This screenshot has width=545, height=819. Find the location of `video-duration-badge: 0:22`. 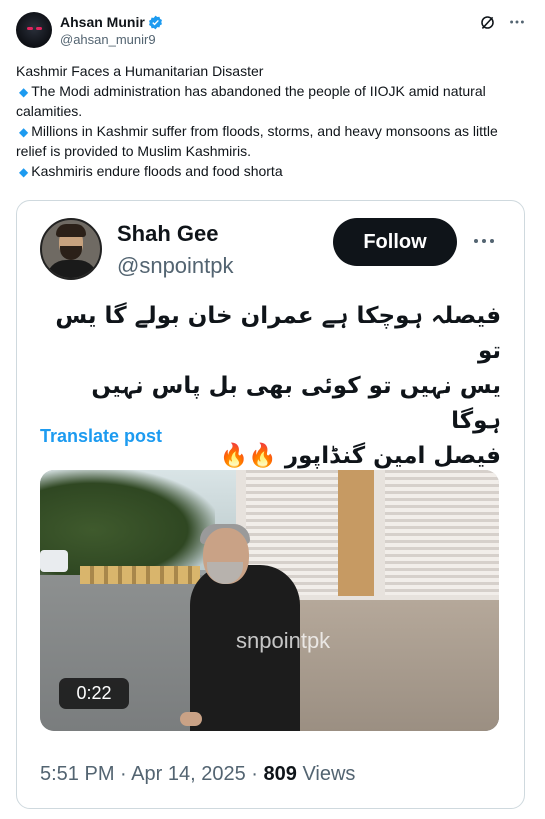

video-duration-badge: 0:22 is located at coordinates (94, 693).